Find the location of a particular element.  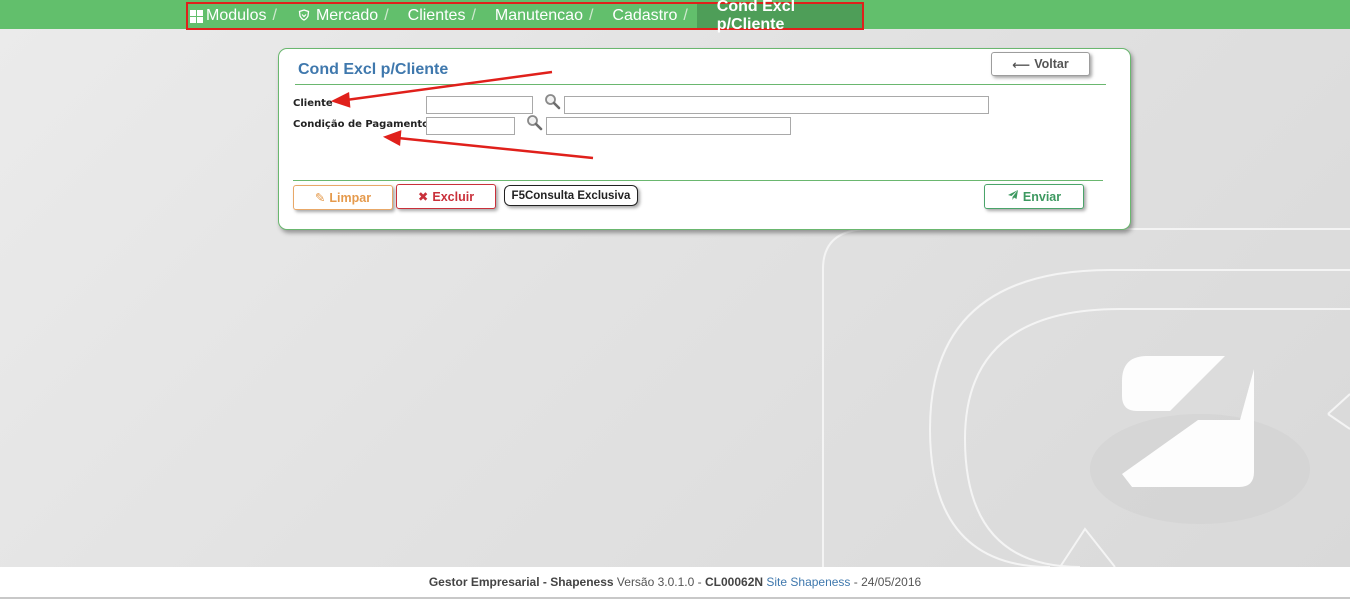

breadcrumb-label: Modulos is located at coordinates (236, 15).